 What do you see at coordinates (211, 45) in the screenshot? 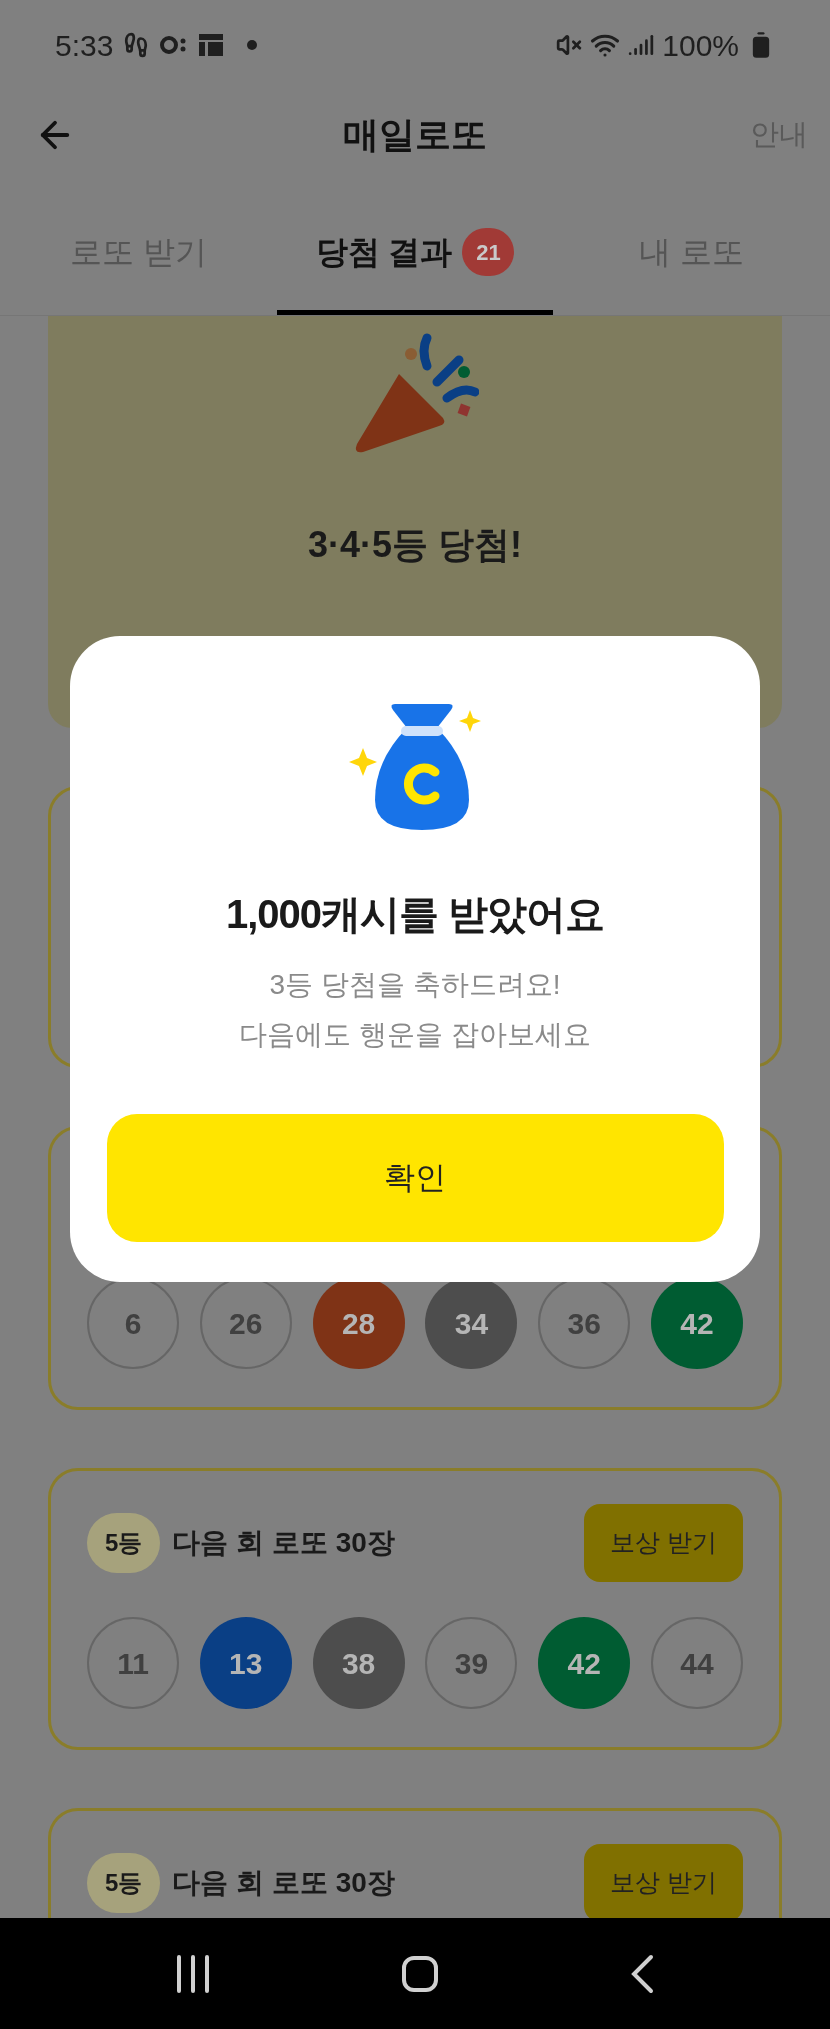
I see `grid-icon` at bounding box center [211, 45].